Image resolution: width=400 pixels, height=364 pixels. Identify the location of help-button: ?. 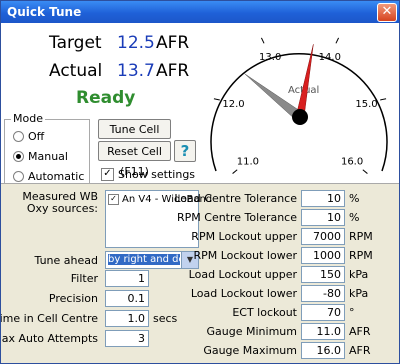
(185, 151).